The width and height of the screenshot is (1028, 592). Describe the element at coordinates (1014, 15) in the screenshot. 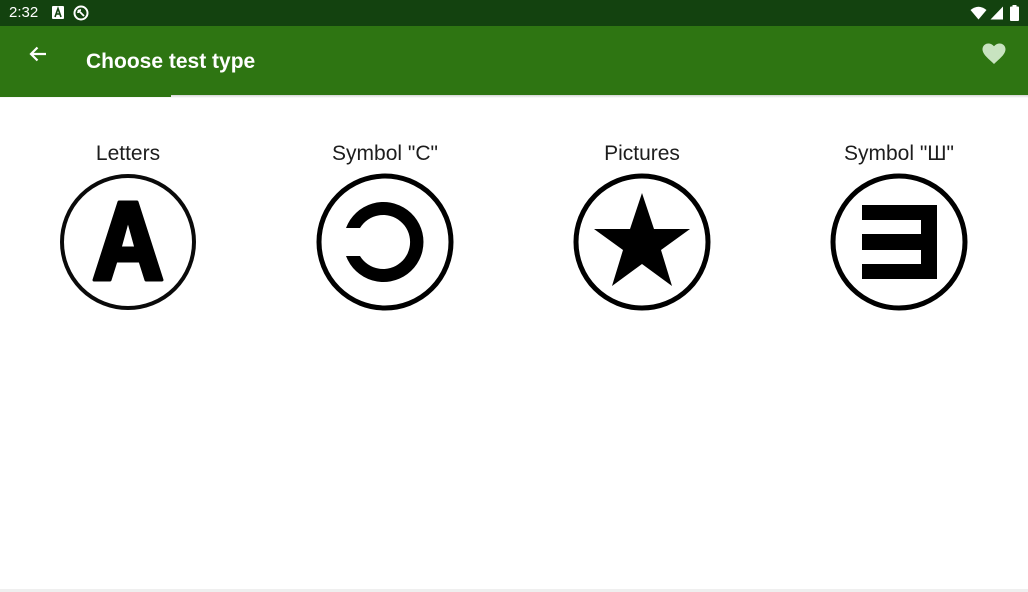

I see `battery-icon` at that location.